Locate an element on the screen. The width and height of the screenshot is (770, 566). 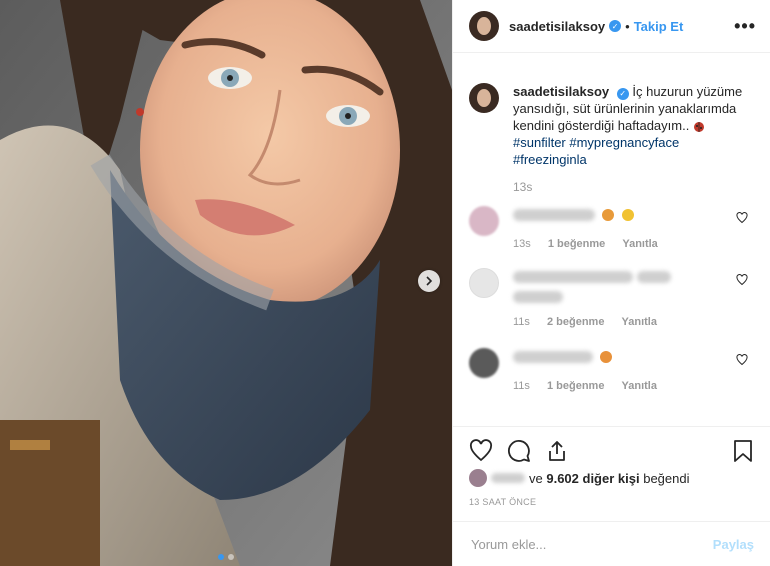
comment-item: 13s 1 beğenme Yanıtla is located at coordinates (611, 228).